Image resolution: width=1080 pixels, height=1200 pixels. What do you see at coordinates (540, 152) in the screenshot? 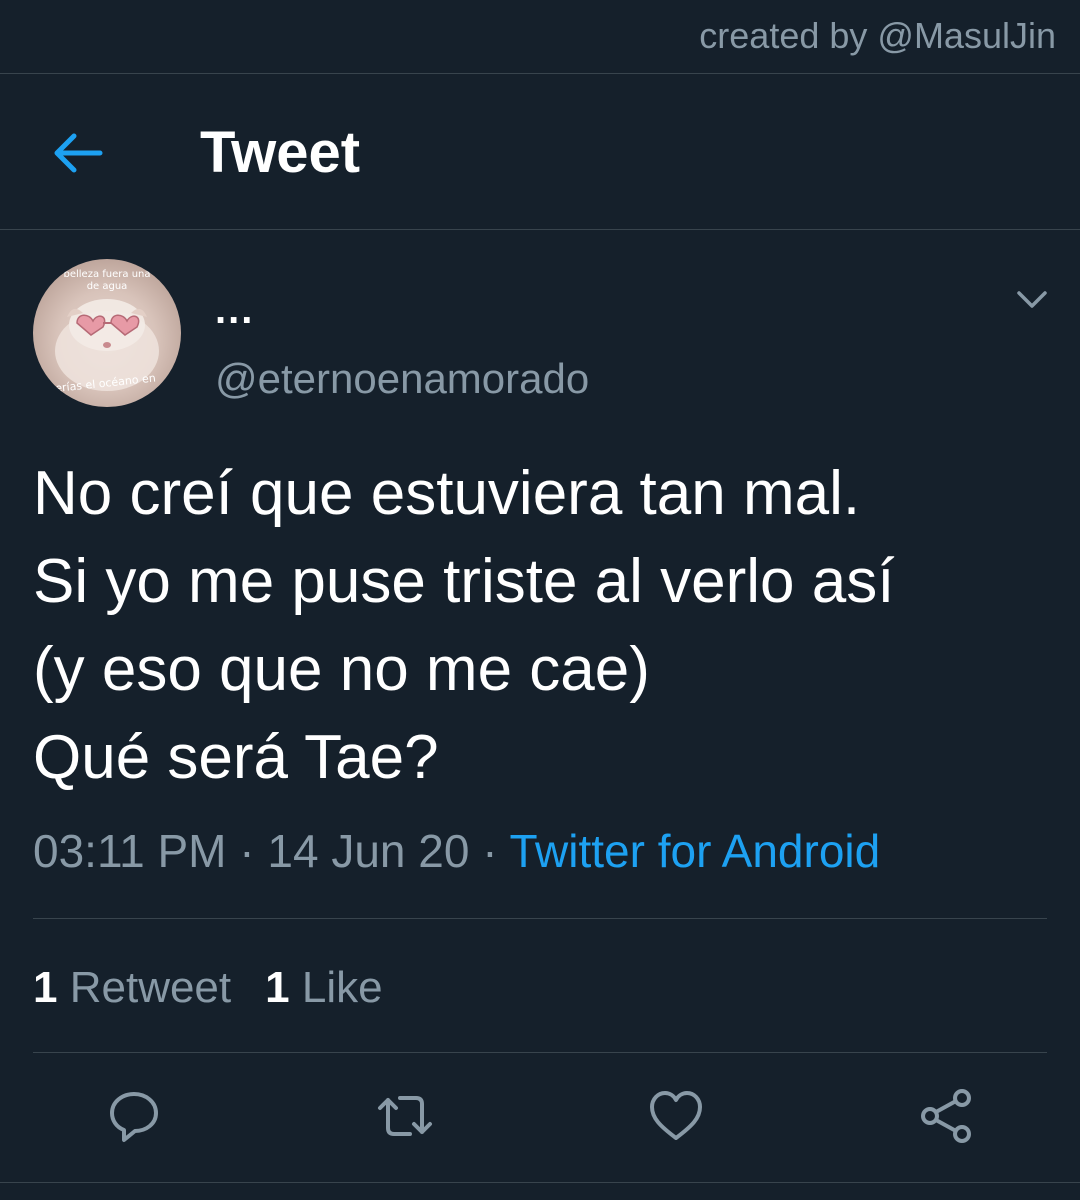
I see `header: Tweet` at bounding box center [540, 152].